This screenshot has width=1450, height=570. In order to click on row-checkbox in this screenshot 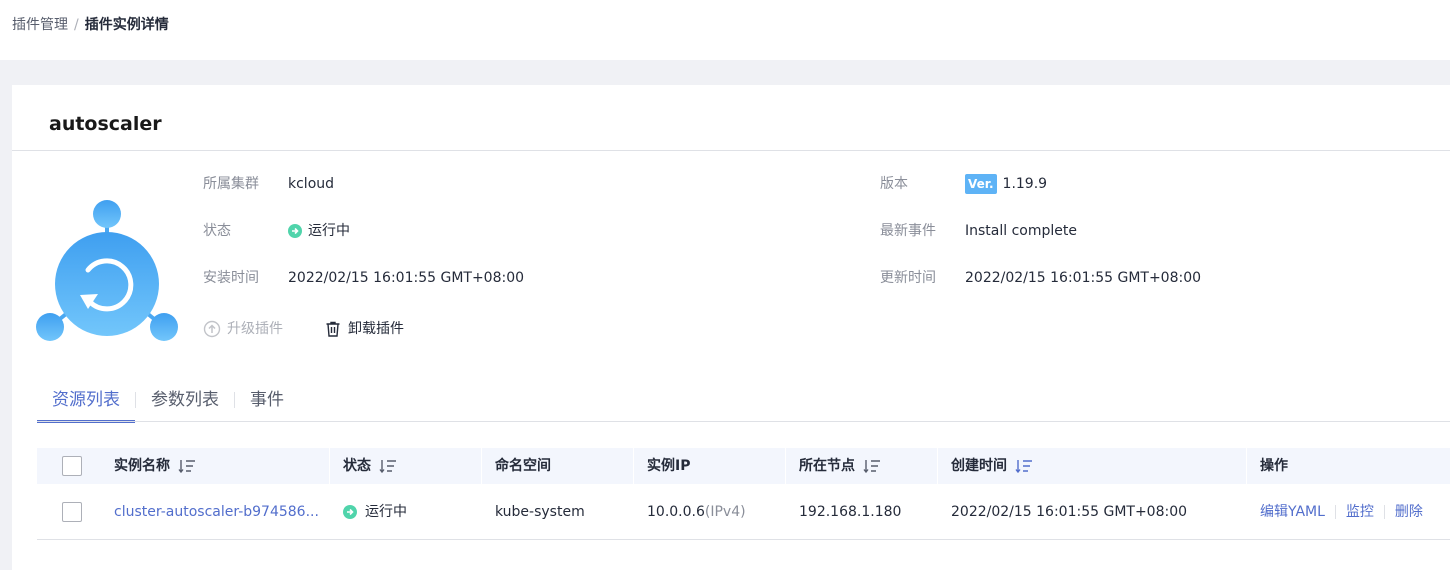, I will do `click(72, 511)`.